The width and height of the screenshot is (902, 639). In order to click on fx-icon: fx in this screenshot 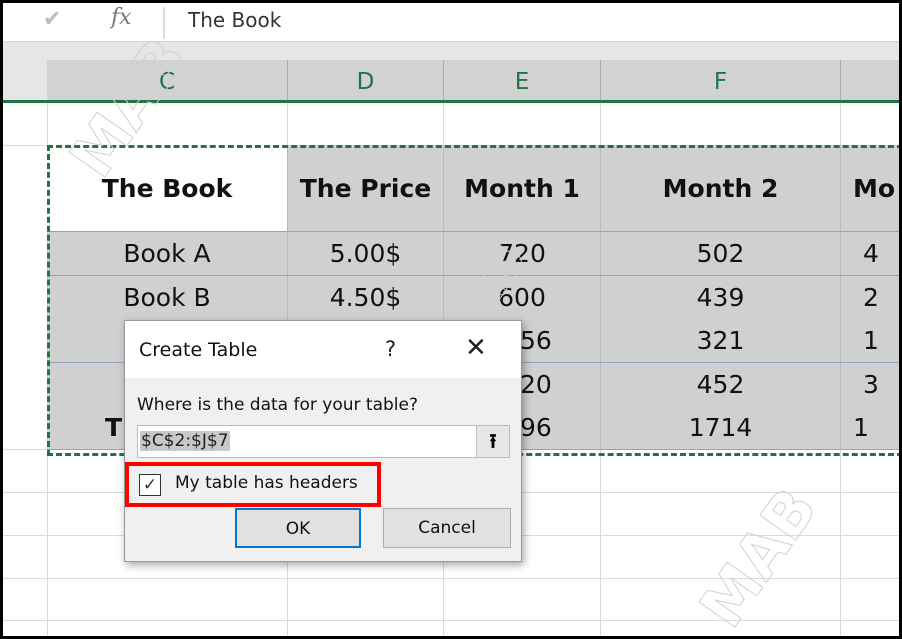, I will do `click(121, 17)`.